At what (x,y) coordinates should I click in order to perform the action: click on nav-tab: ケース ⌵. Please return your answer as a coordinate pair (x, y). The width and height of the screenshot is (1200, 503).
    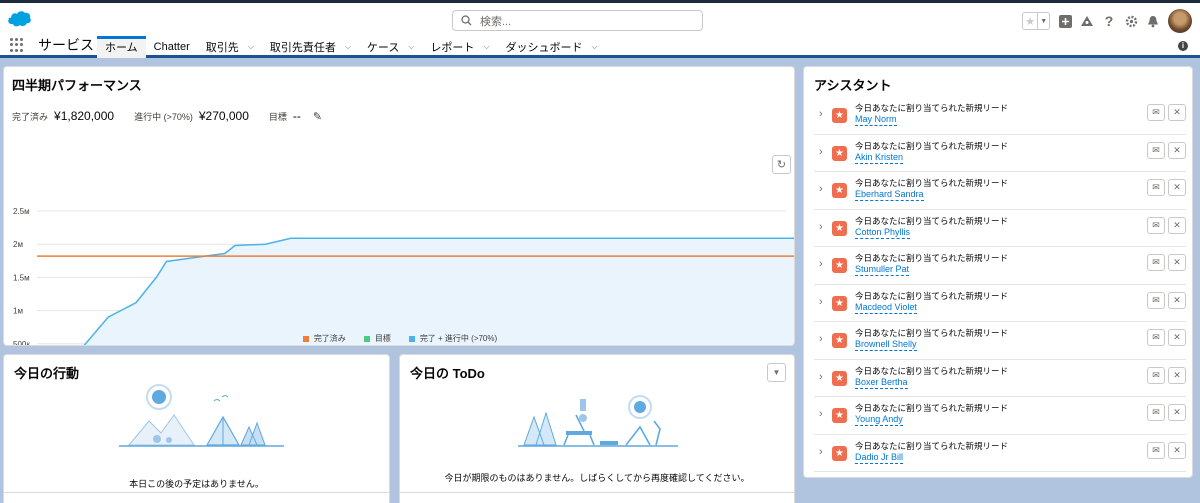
    Looking at the image, I should click on (391, 47).